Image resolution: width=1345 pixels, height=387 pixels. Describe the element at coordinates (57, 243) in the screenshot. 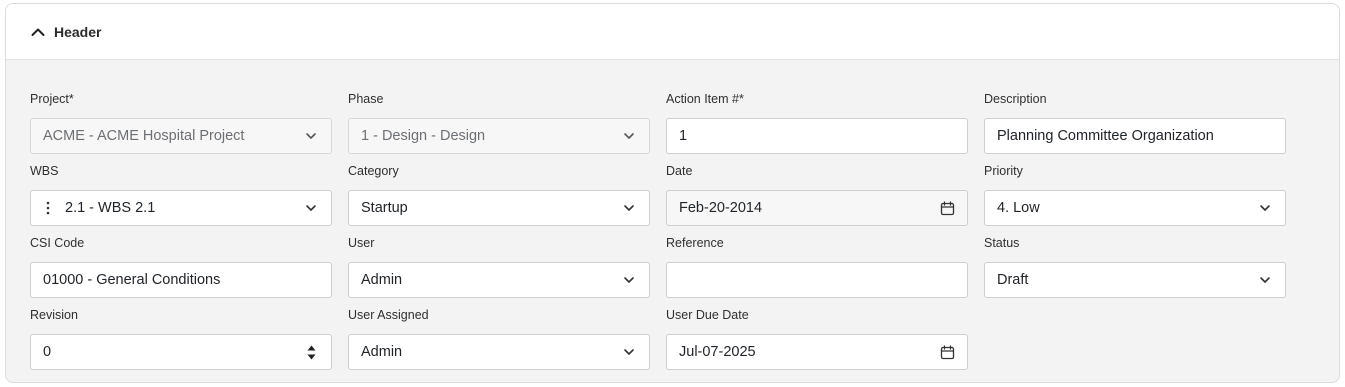

I see `csi-code-label: CSI Code` at that location.